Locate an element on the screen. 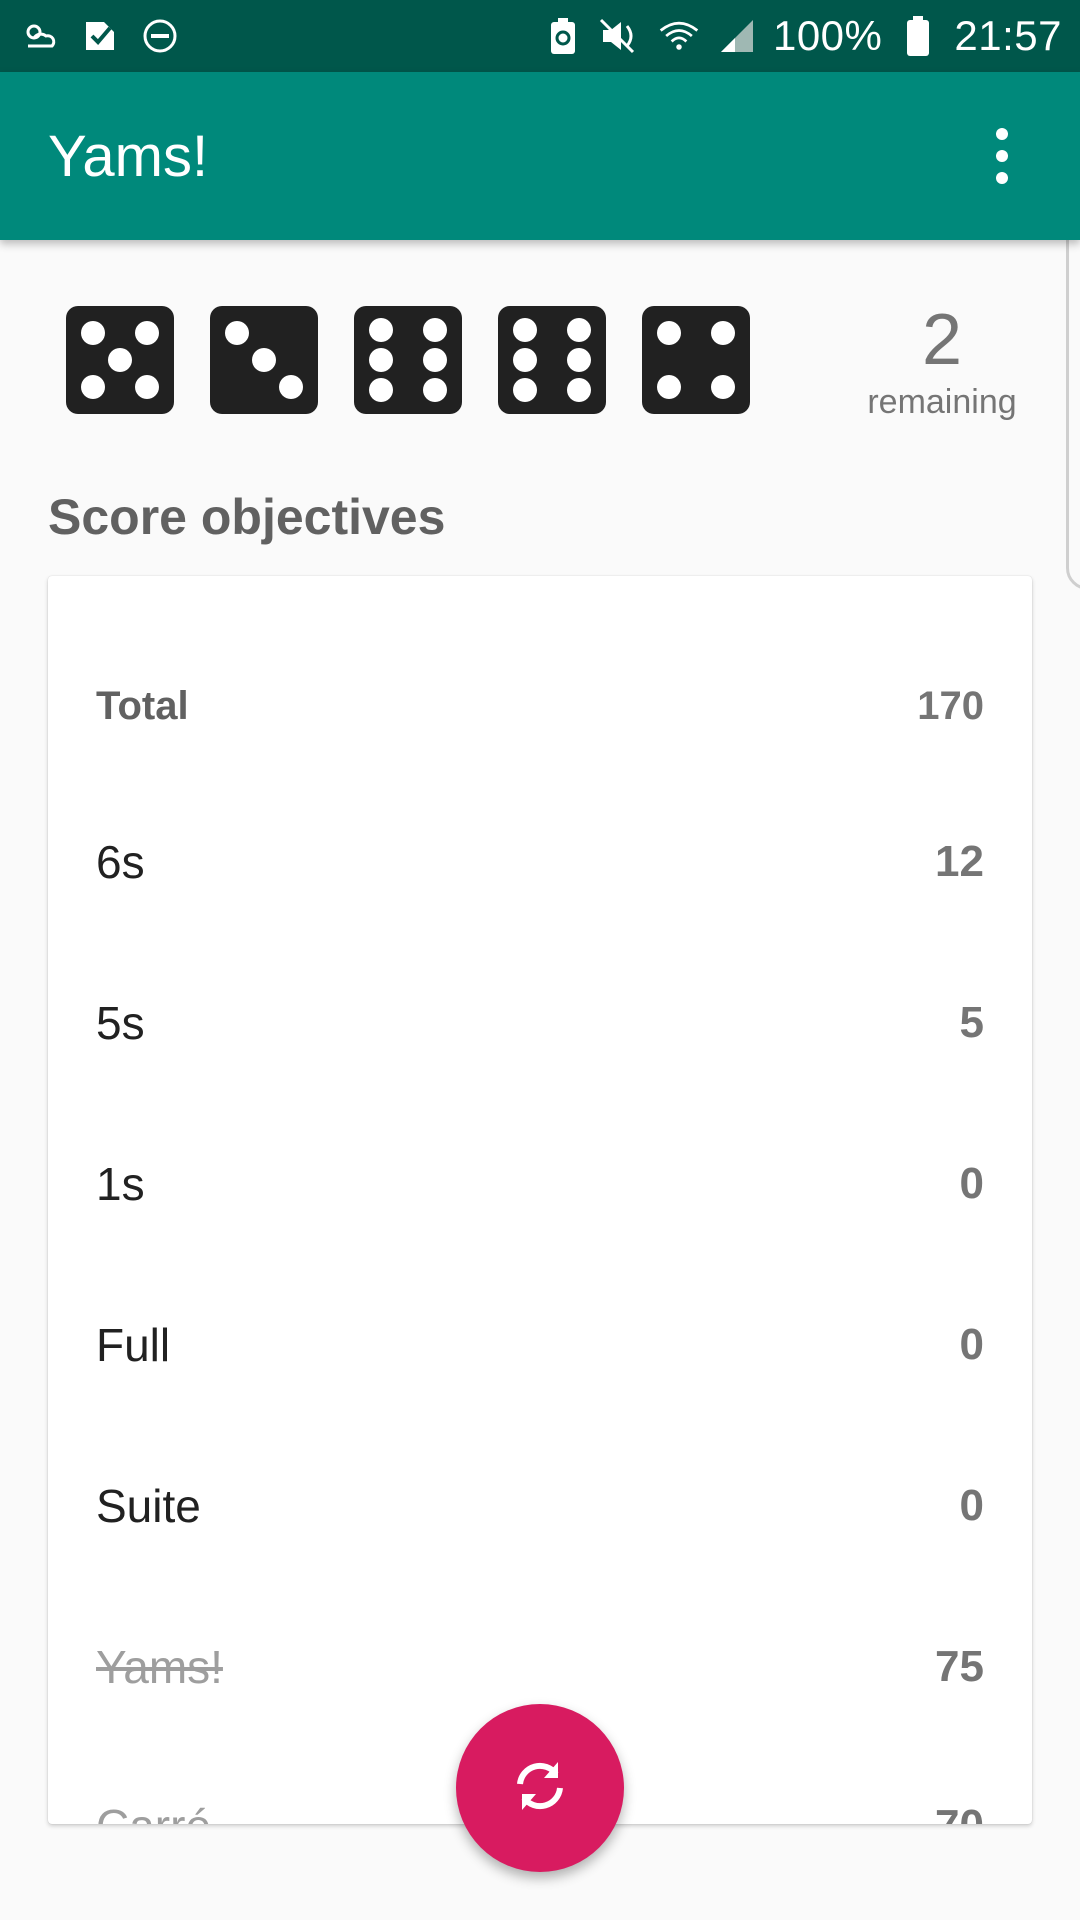 The width and height of the screenshot is (1080, 1920). score-row: Suite 0 is located at coordinates (540, 1506).